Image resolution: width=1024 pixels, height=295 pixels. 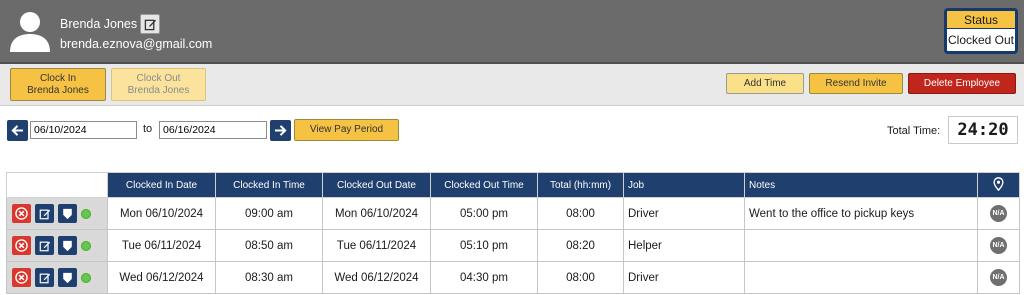 I want to click on cell-in-date: Mon 06/10/2024, so click(x=161, y=213).